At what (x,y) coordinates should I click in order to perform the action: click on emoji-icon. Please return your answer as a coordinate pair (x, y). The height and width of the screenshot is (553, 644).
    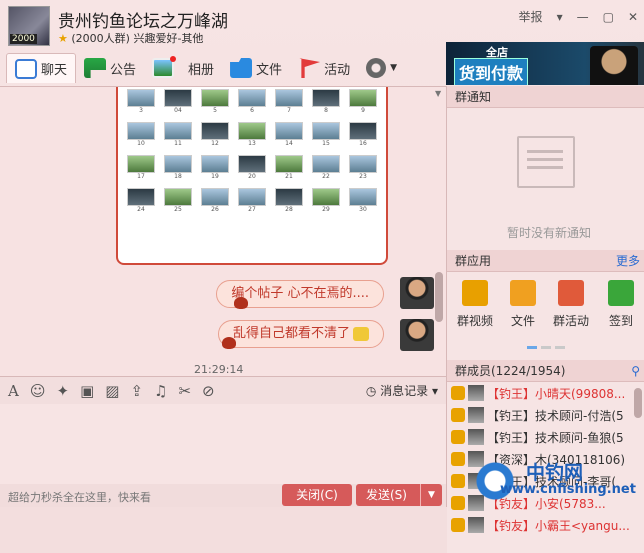
    Looking at the image, I should click on (361, 333).